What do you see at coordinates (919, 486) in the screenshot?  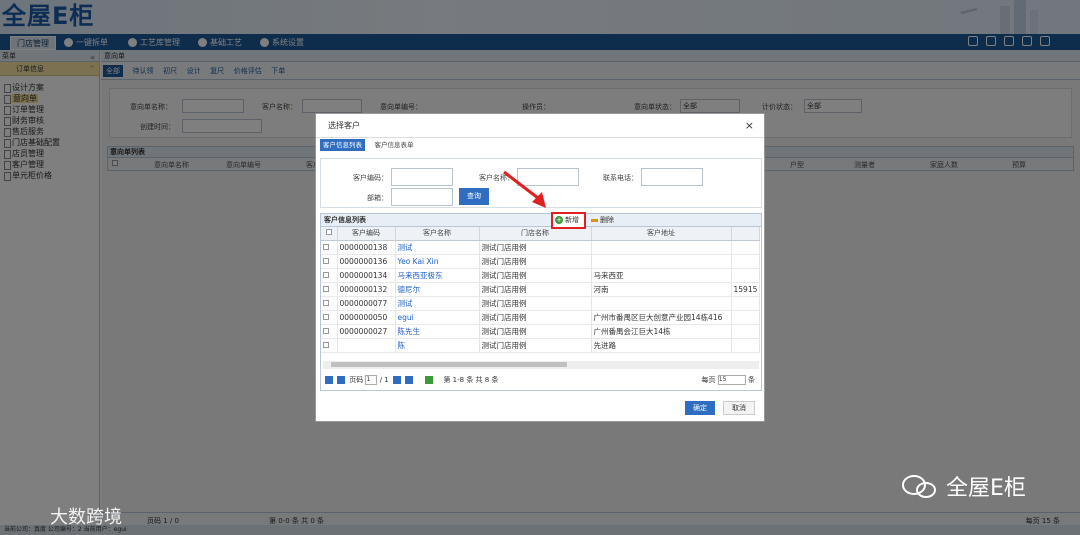 I see `wechat-icon` at bounding box center [919, 486].